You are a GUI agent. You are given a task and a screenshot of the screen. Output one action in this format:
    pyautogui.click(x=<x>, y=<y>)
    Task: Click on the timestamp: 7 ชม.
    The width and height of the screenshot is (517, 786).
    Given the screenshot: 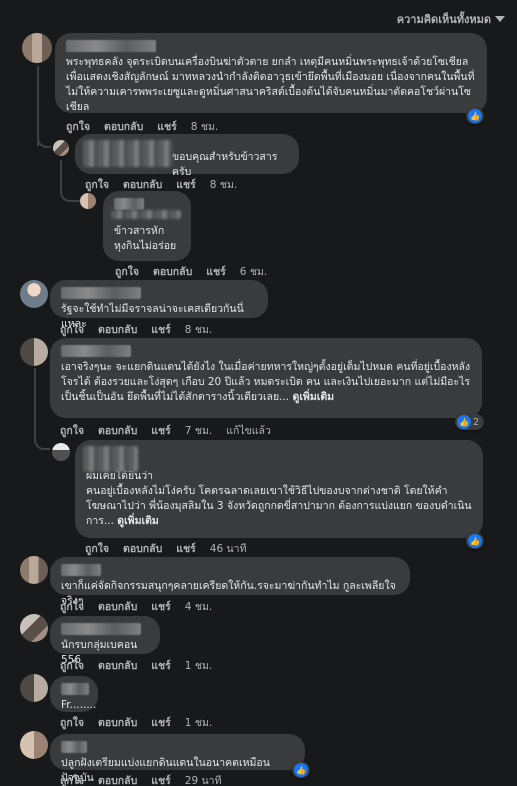 What is the action you would take?
    pyautogui.click(x=198, y=430)
    